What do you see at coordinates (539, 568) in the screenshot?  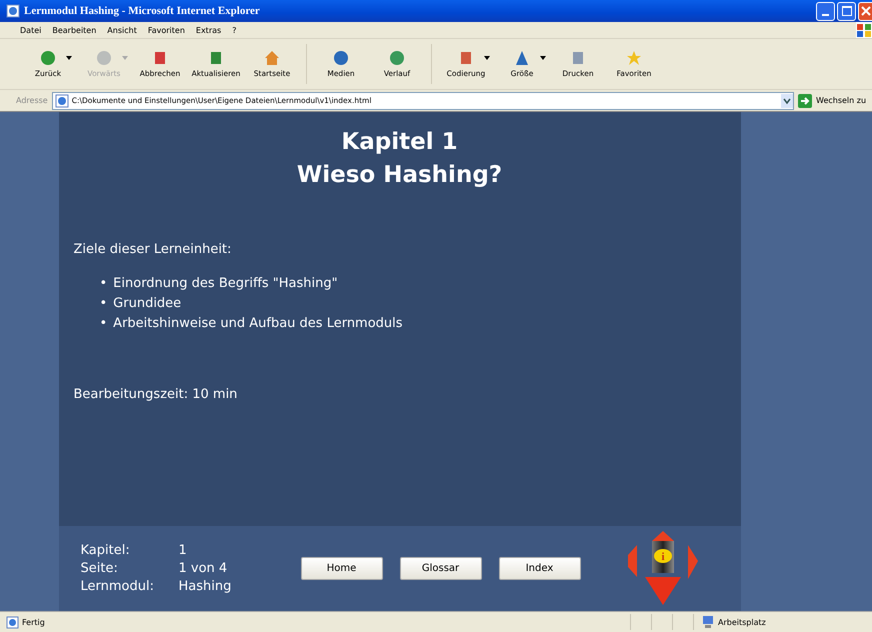 I see `nav-button: Index` at bounding box center [539, 568].